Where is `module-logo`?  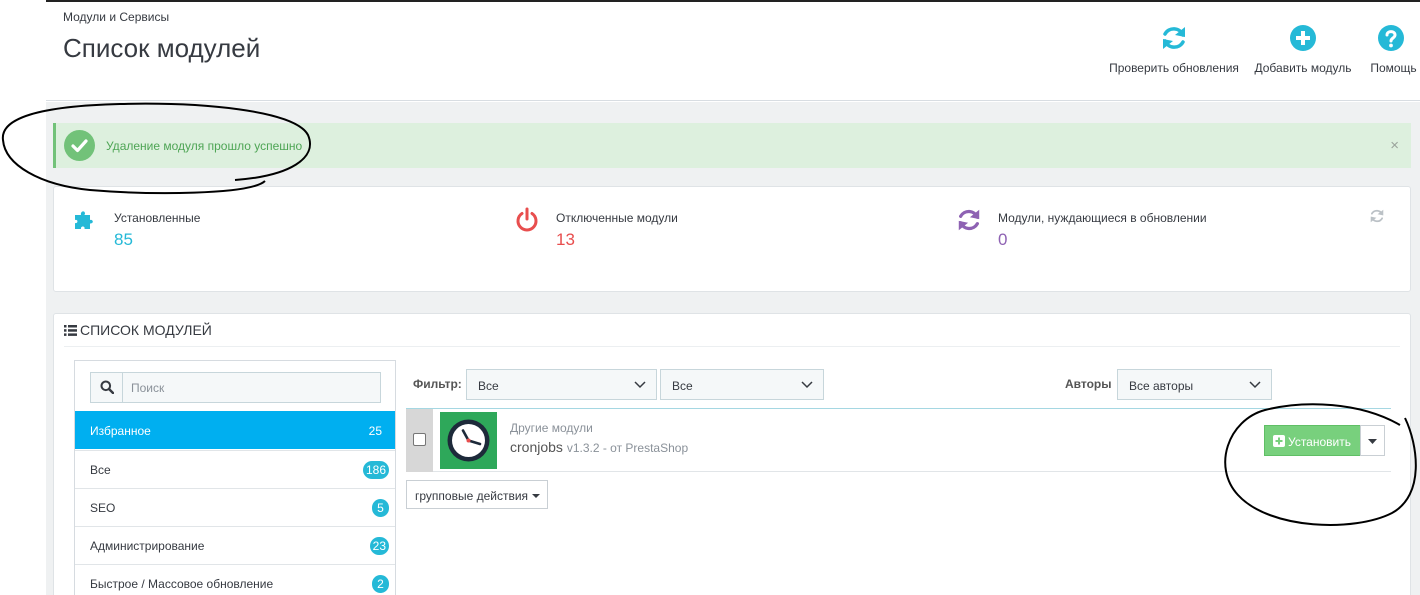
module-logo is located at coordinates (468, 440).